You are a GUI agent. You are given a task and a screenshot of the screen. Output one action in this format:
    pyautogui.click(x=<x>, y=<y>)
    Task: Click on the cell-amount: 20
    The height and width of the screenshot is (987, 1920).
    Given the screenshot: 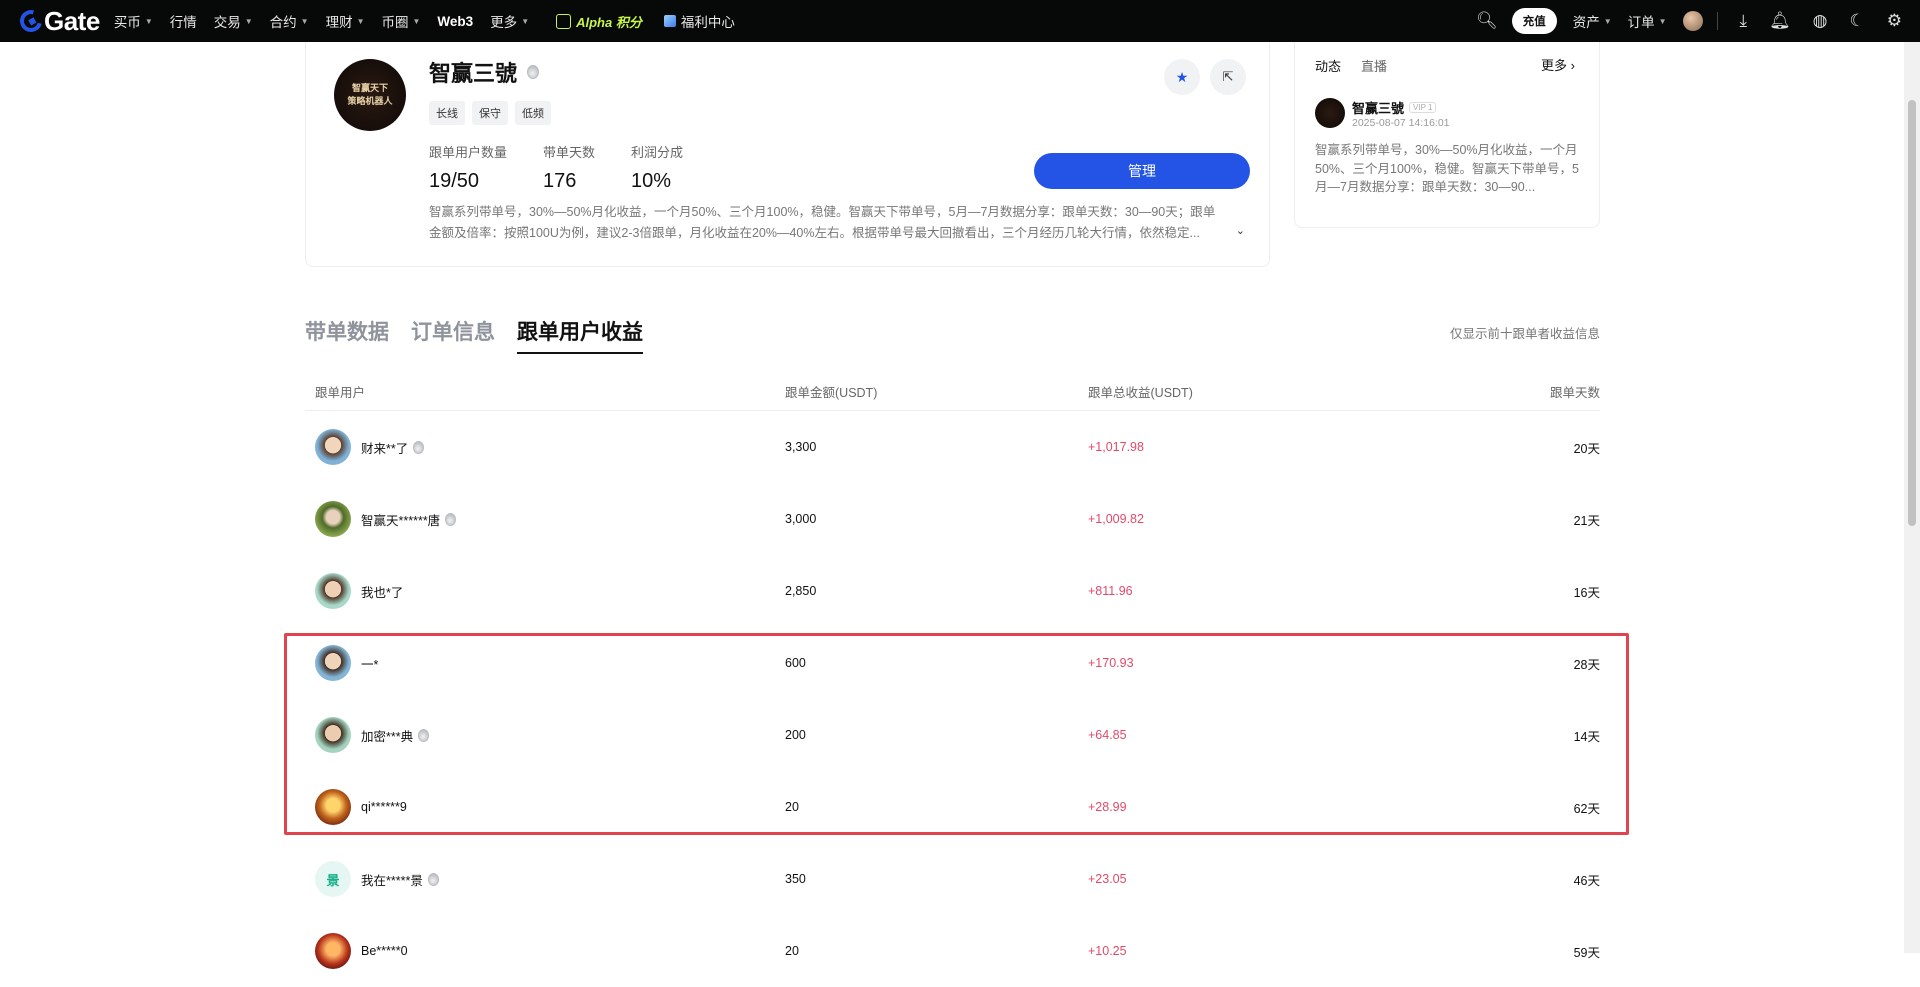 What is the action you would take?
    pyautogui.click(x=792, y=951)
    